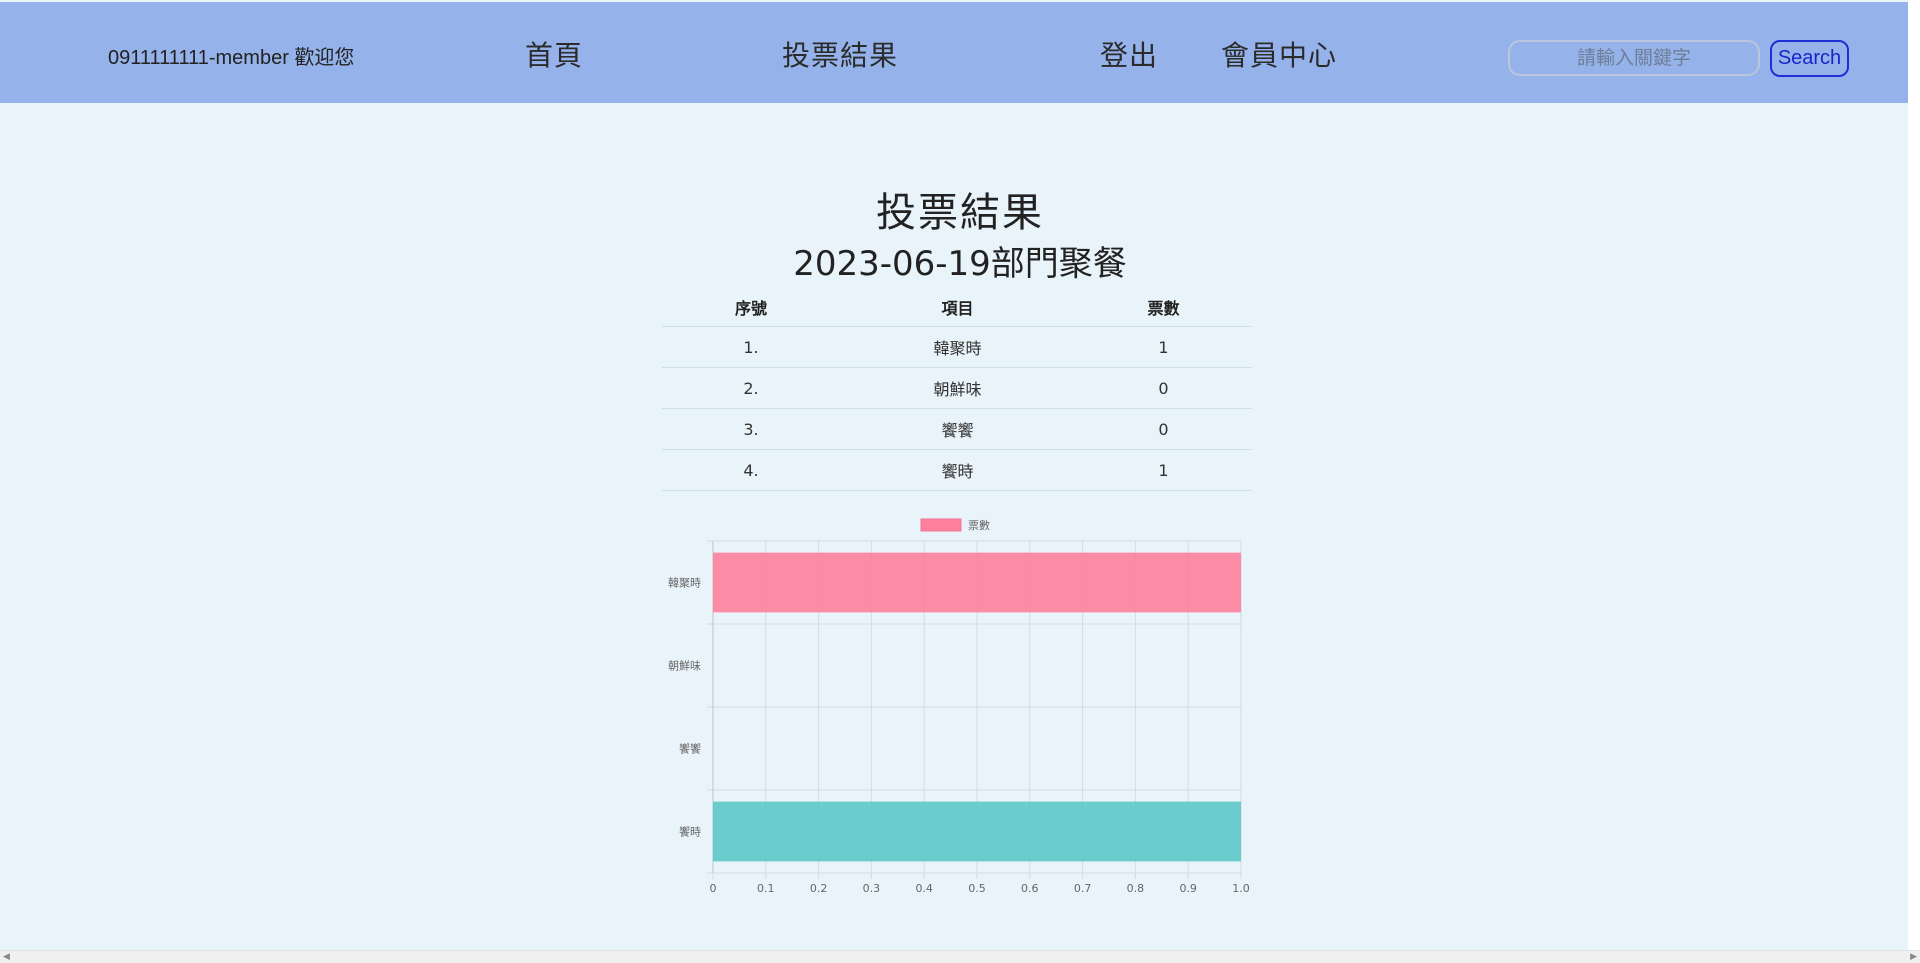  What do you see at coordinates (751, 307) in the screenshot?
I see `column-header-index: 序號` at bounding box center [751, 307].